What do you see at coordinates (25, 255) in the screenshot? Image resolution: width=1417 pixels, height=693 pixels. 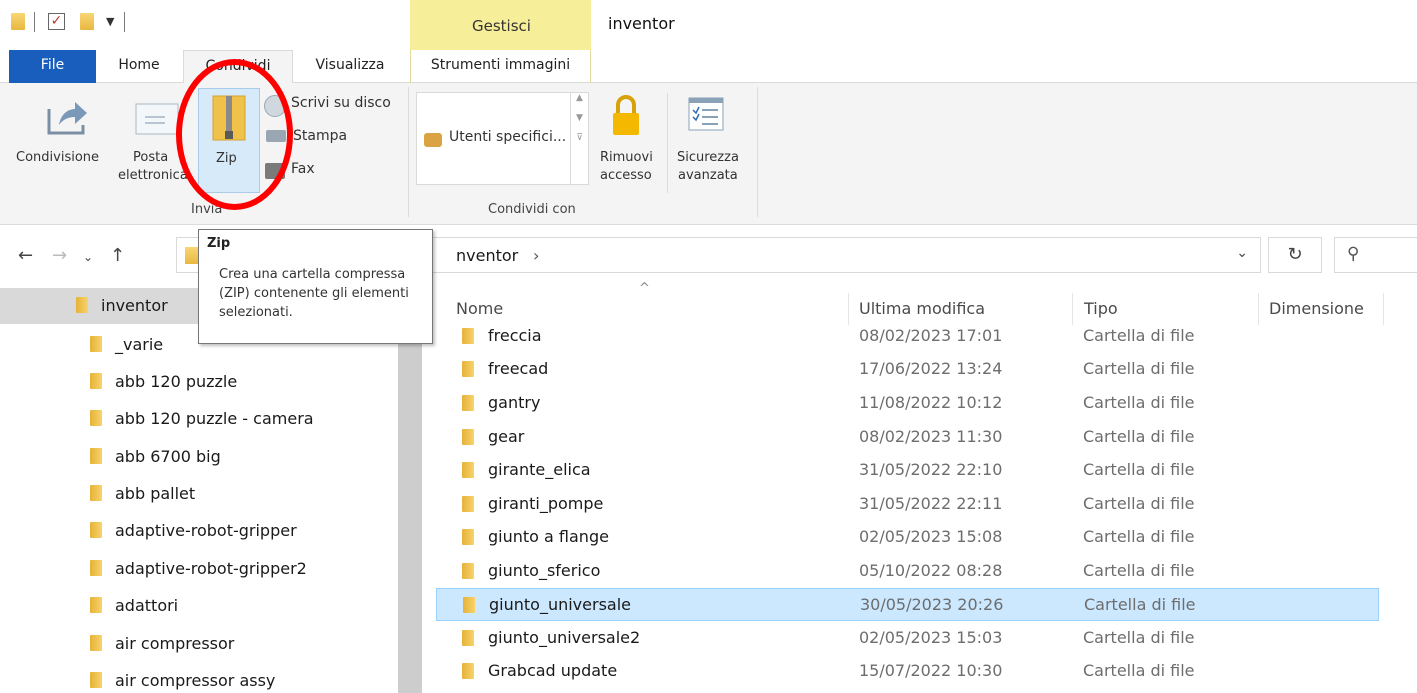 I see `back-icon: ←` at bounding box center [25, 255].